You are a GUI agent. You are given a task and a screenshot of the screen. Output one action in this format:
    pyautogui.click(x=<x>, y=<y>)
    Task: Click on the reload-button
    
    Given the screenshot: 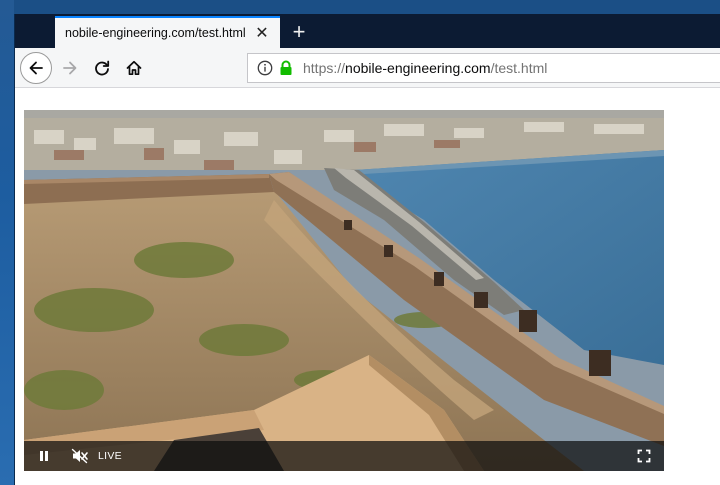 What is the action you would take?
    pyautogui.click(x=102, y=68)
    